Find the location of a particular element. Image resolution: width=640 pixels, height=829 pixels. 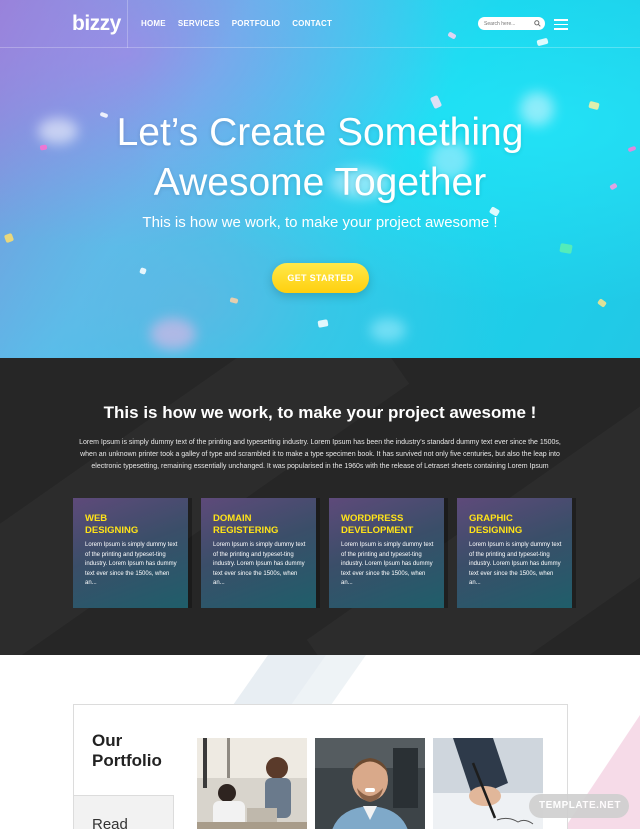

portrait-photo is located at coordinates (370, 783).